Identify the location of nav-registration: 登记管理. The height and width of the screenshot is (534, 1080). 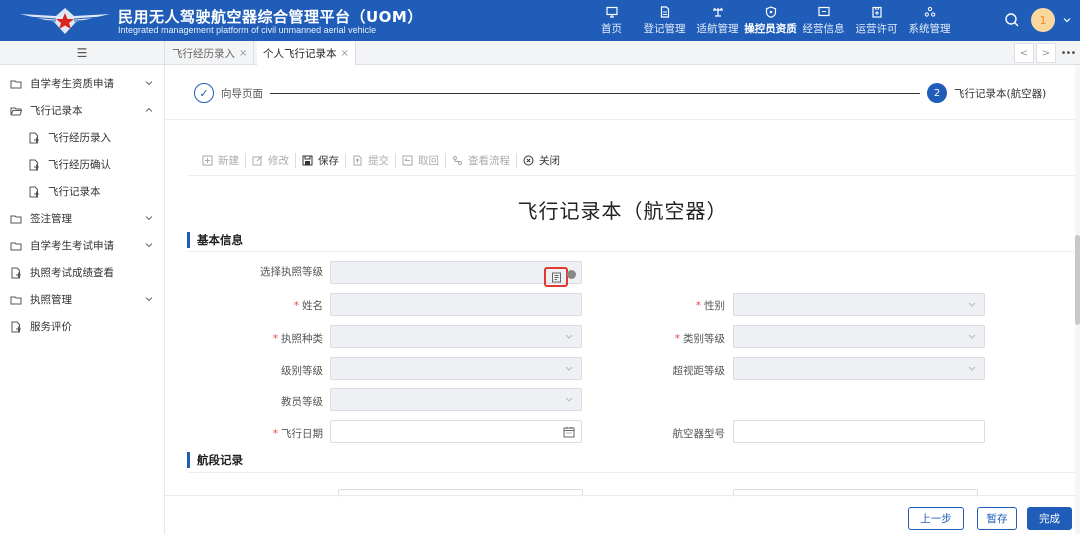
(664, 20).